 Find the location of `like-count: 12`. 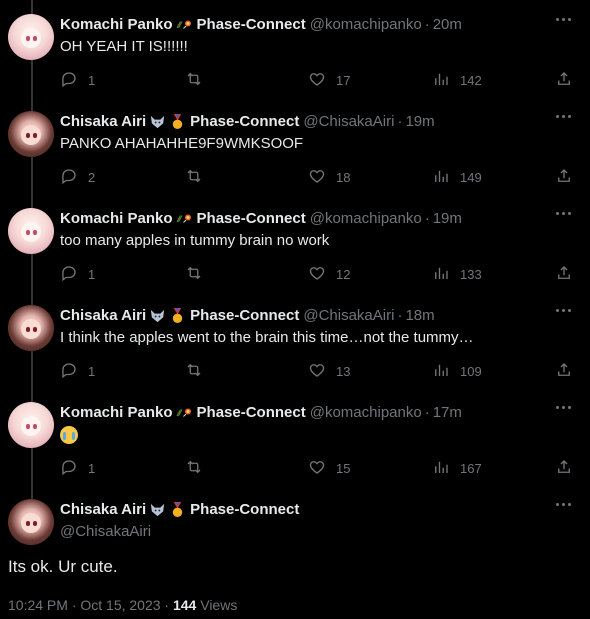

like-count: 12 is located at coordinates (343, 274).